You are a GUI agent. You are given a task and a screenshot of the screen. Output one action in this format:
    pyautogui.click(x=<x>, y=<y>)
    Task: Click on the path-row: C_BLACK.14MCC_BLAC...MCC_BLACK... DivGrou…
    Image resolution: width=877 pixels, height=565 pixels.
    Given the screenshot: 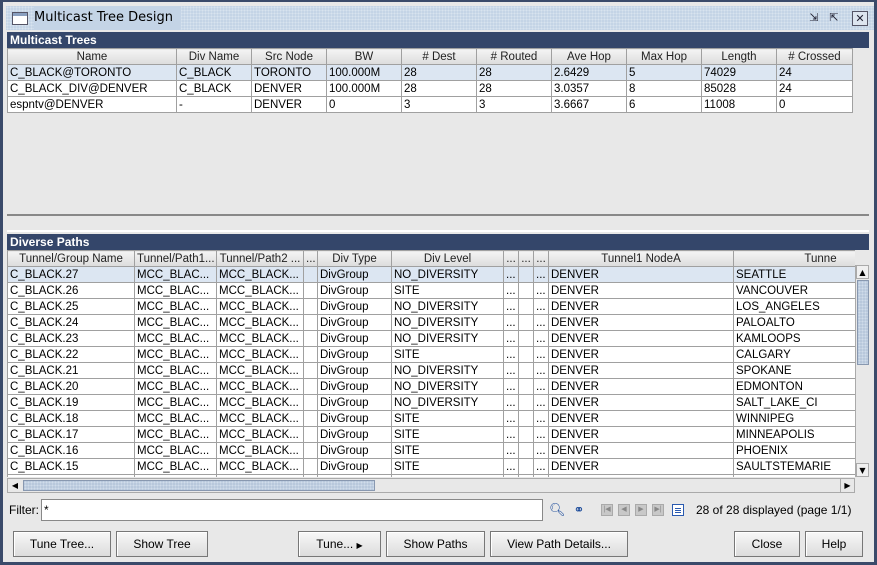 What is the action you would take?
    pyautogui.click(x=431, y=475)
    